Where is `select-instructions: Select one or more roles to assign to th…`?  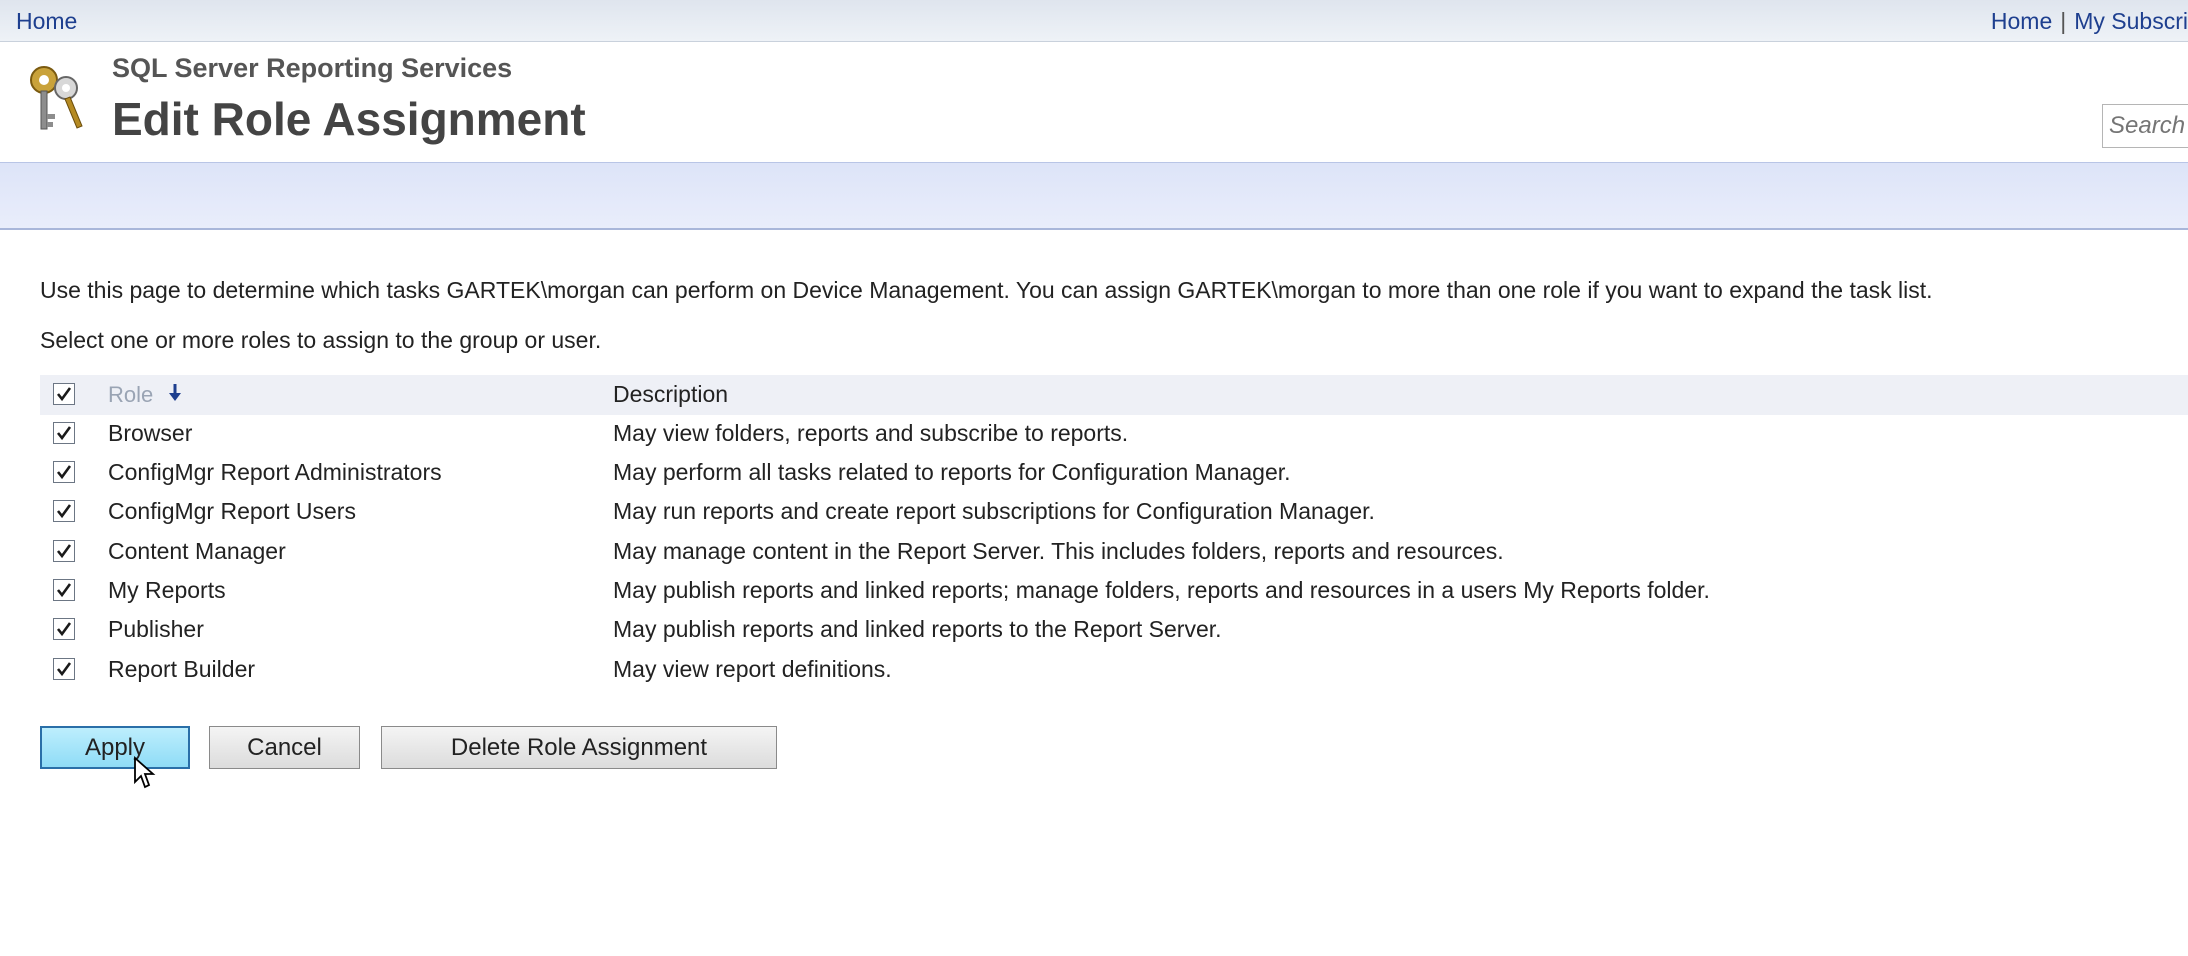
select-instructions: Select one or more roles to assign to th… is located at coordinates (321, 340).